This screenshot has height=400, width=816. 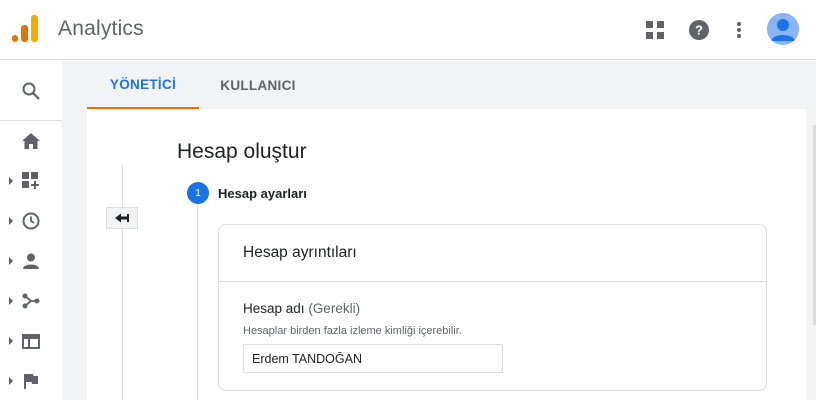 I want to click on account-name-label: Hesap adı (Gerekli), so click(x=301, y=308).